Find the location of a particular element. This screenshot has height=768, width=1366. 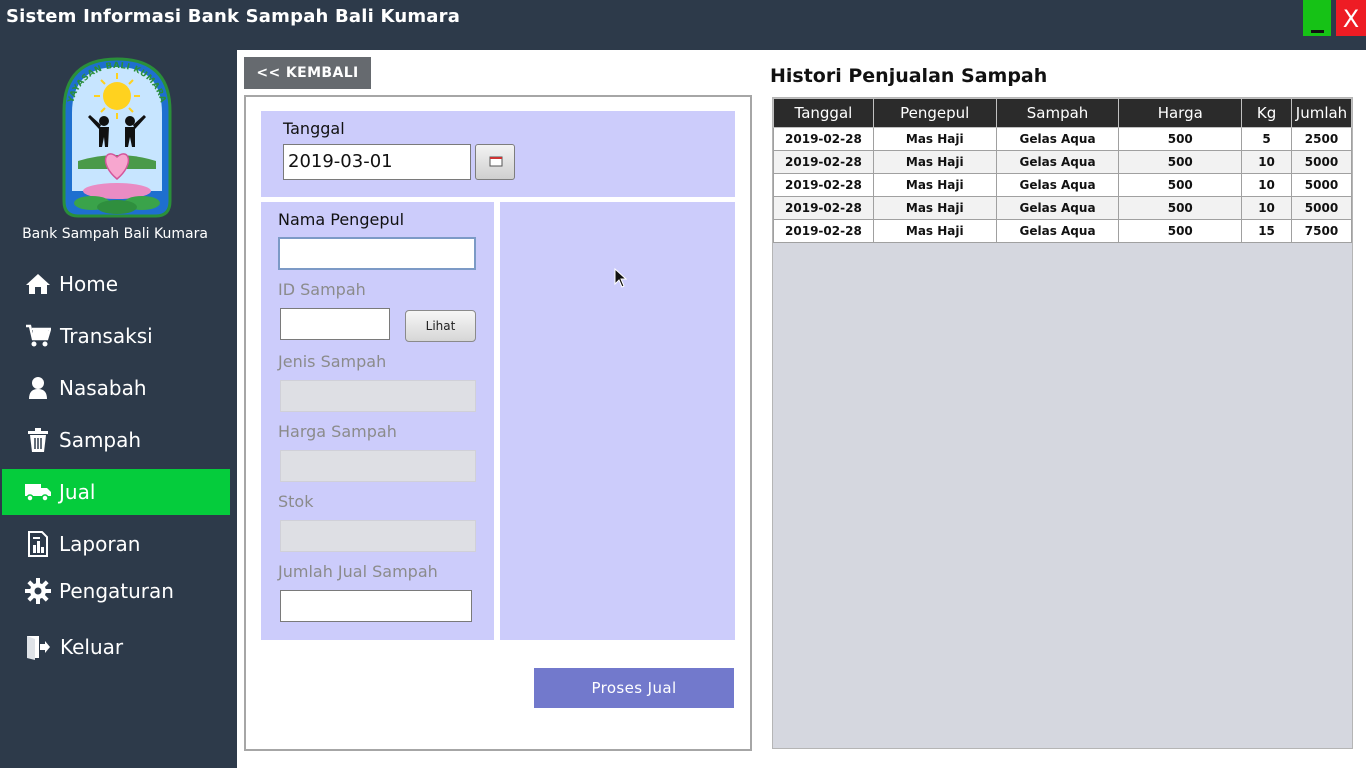

col-header: Sampah is located at coordinates (1057, 113).